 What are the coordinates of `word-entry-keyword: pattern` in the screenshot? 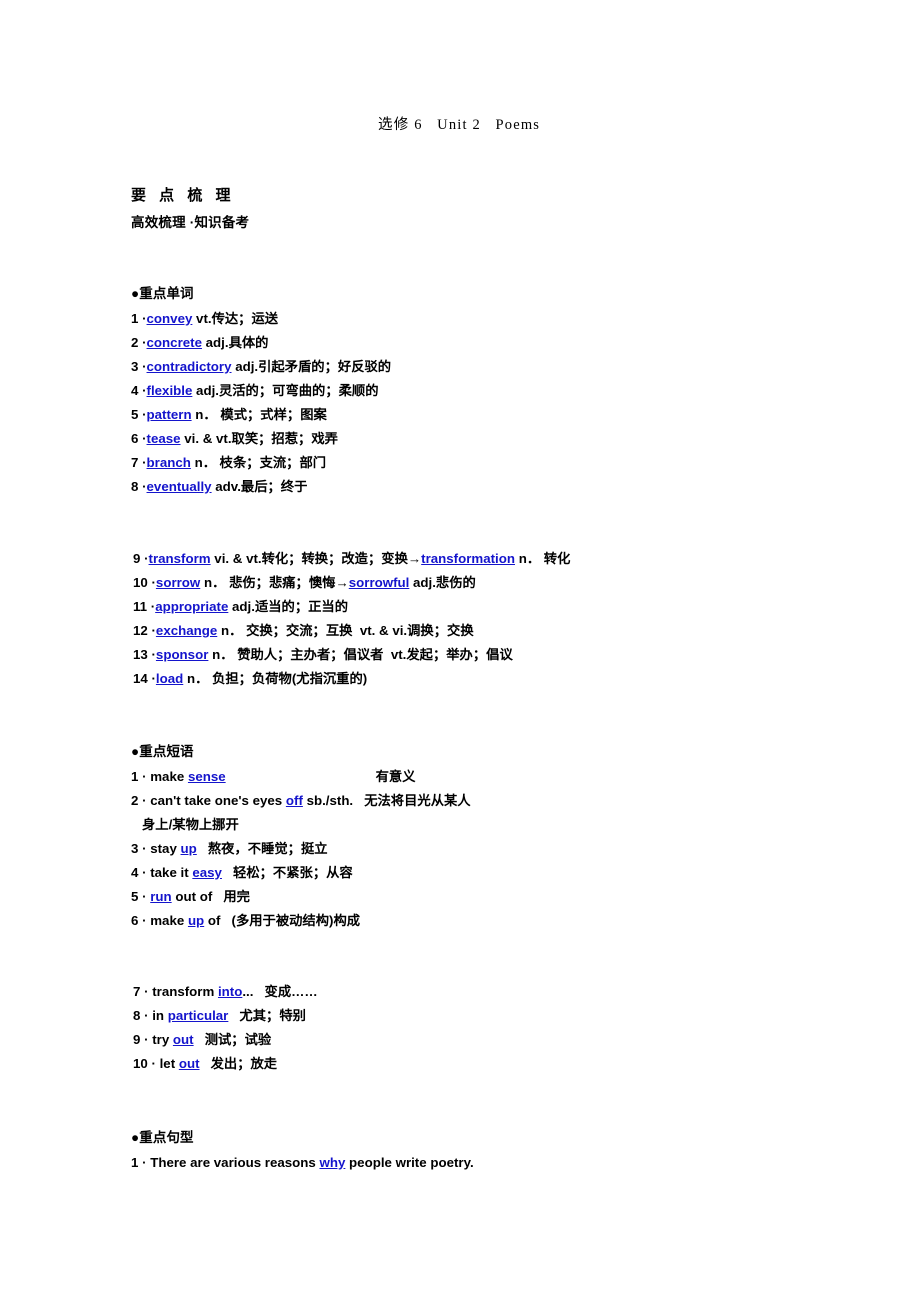 It's located at (169, 414).